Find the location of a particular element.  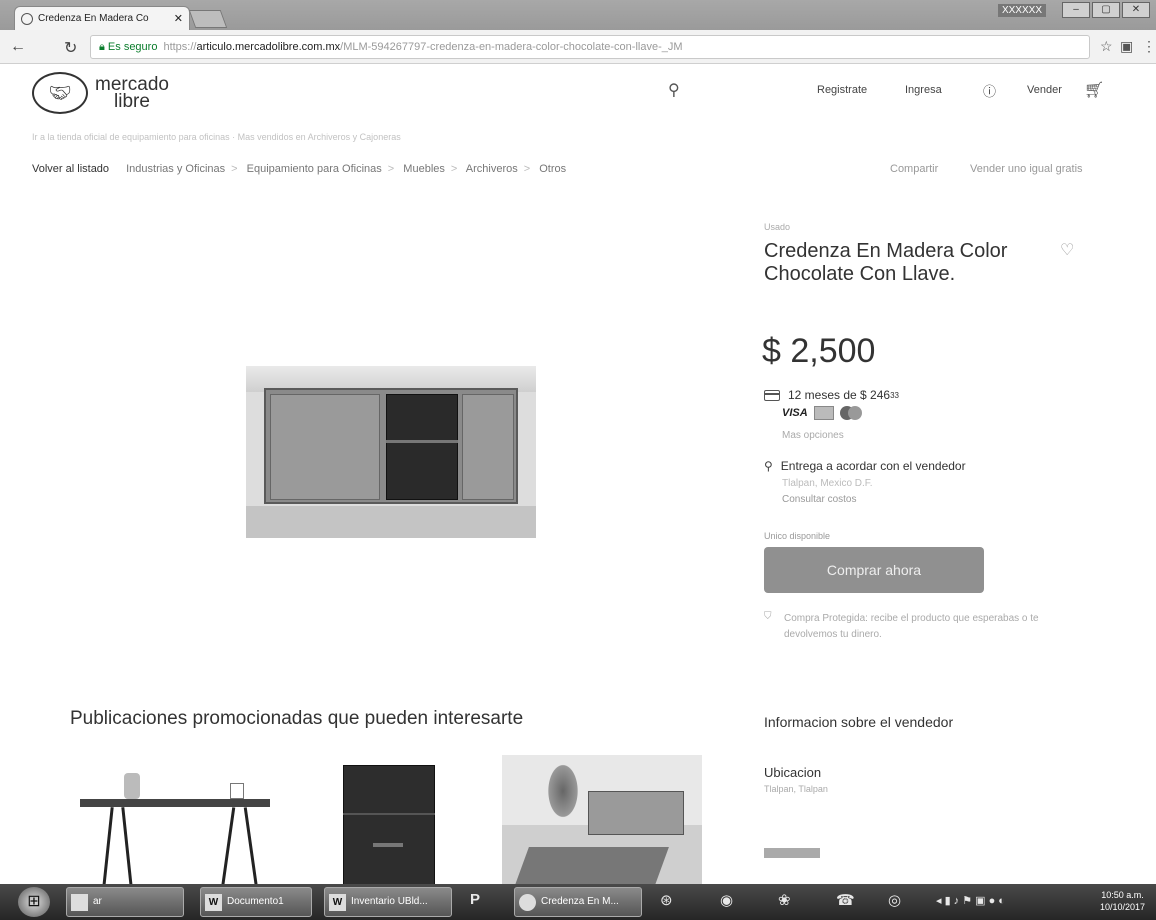

app-icon: ☎ is located at coordinates (845, 900).